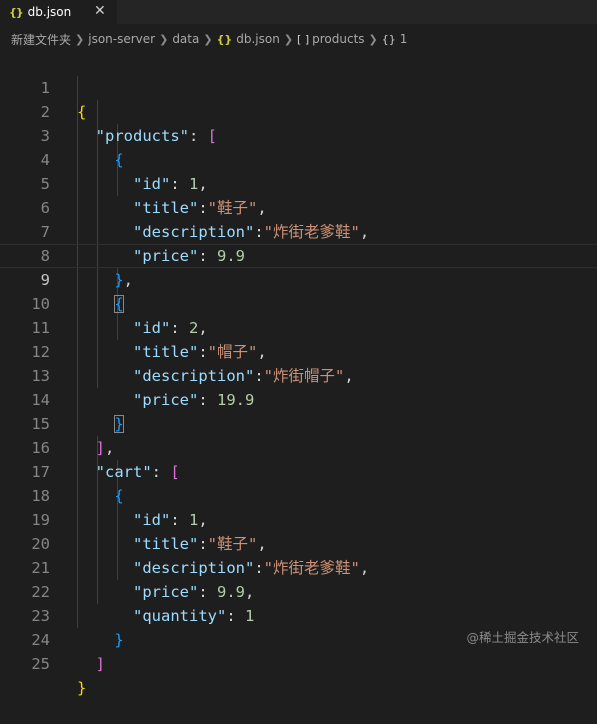 This screenshot has width=597, height=724. Describe the element at coordinates (121, 39) in the screenshot. I see `breadcrumb-json-server: json-server` at that location.